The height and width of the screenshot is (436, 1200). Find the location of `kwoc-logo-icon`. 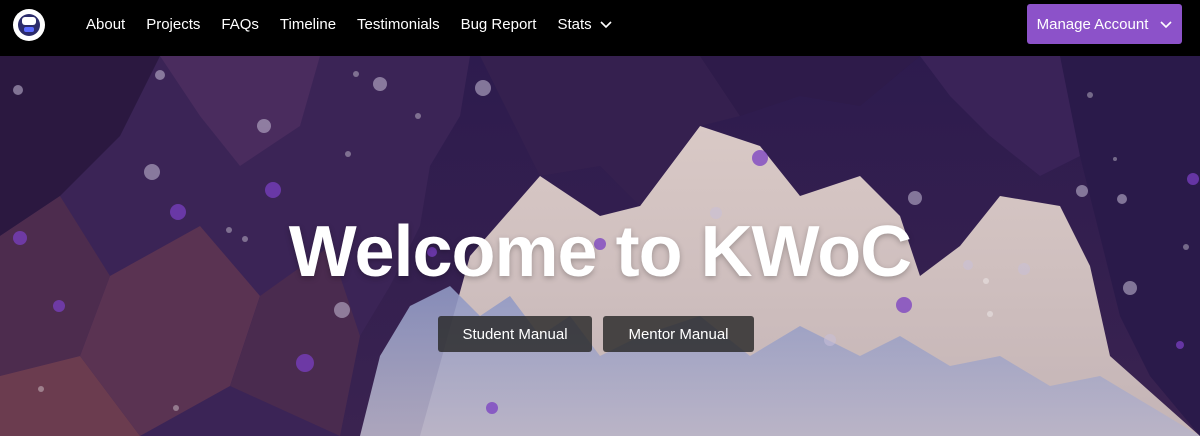

kwoc-logo-icon is located at coordinates (29, 25).